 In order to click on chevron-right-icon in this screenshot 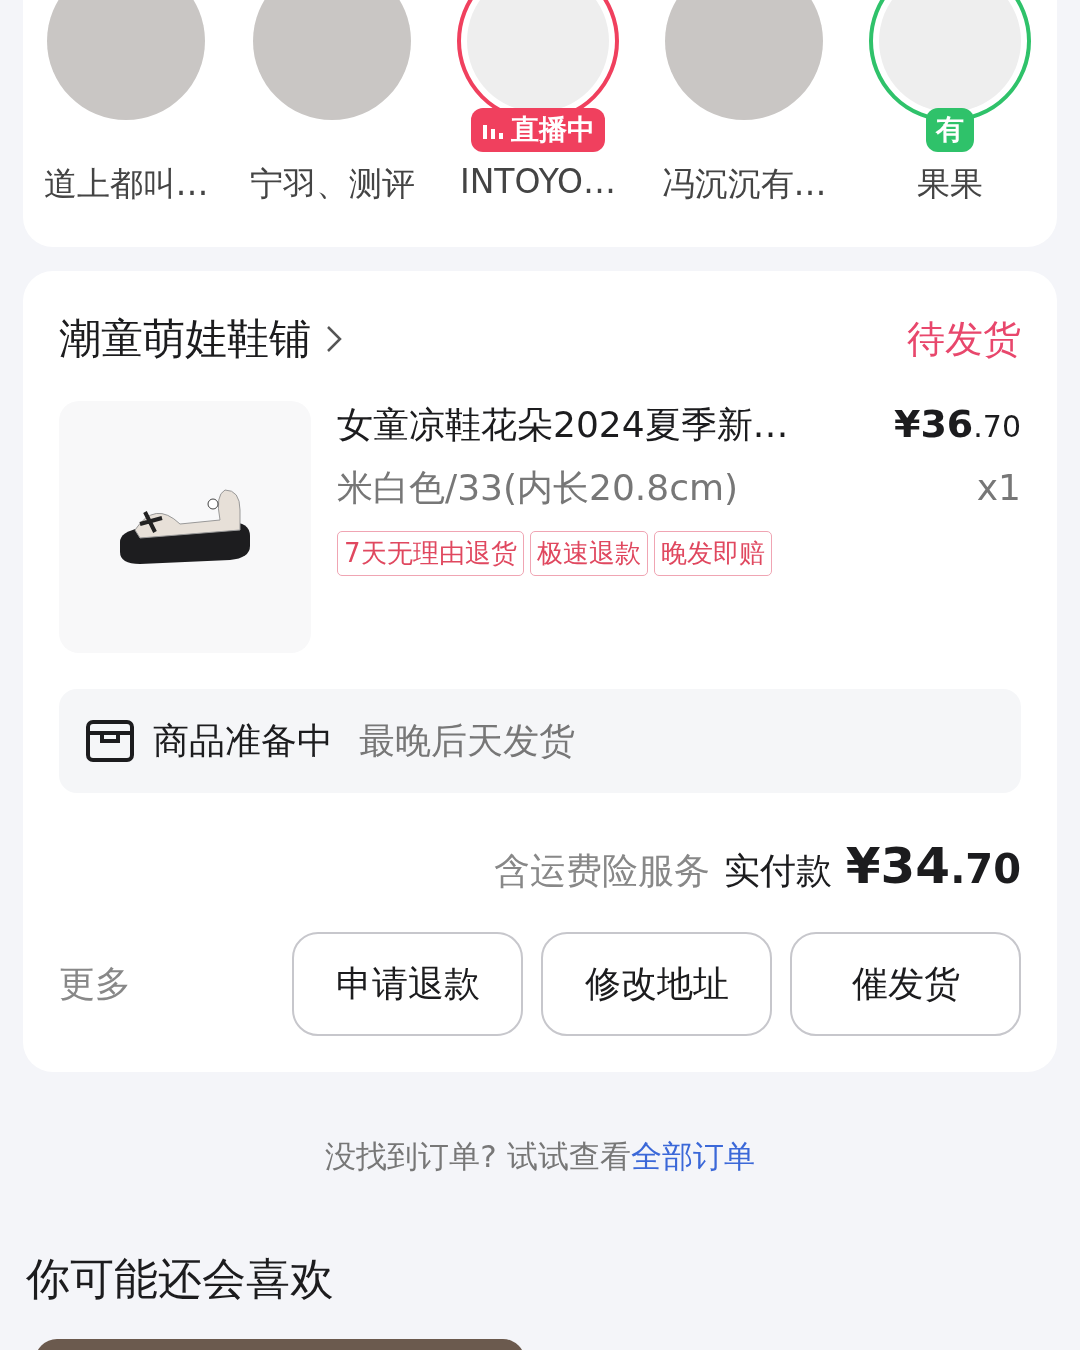, I will do `click(334, 339)`.